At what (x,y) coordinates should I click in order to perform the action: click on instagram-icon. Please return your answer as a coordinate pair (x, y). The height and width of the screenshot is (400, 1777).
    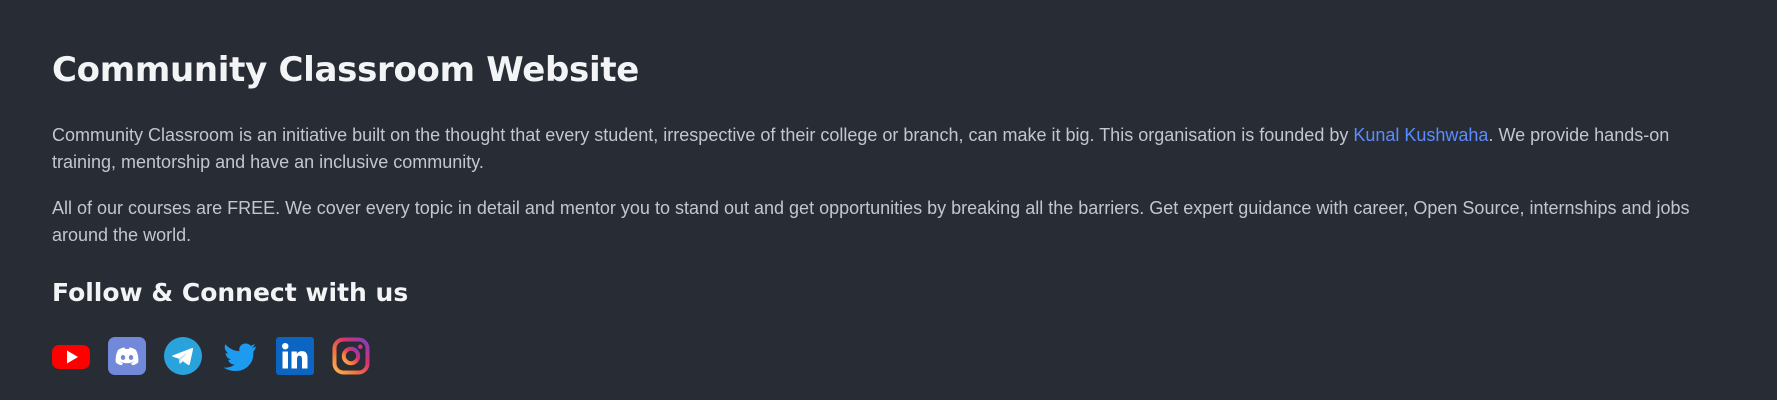
    Looking at the image, I should click on (351, 356).